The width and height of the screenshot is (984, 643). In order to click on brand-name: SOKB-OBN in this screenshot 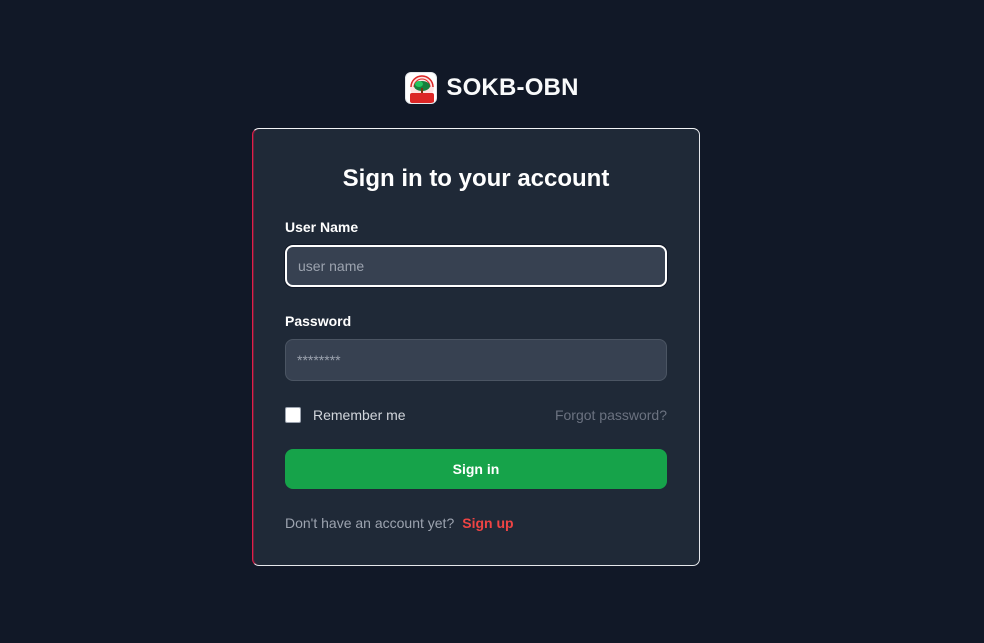, I will do `click(512, 87)`.